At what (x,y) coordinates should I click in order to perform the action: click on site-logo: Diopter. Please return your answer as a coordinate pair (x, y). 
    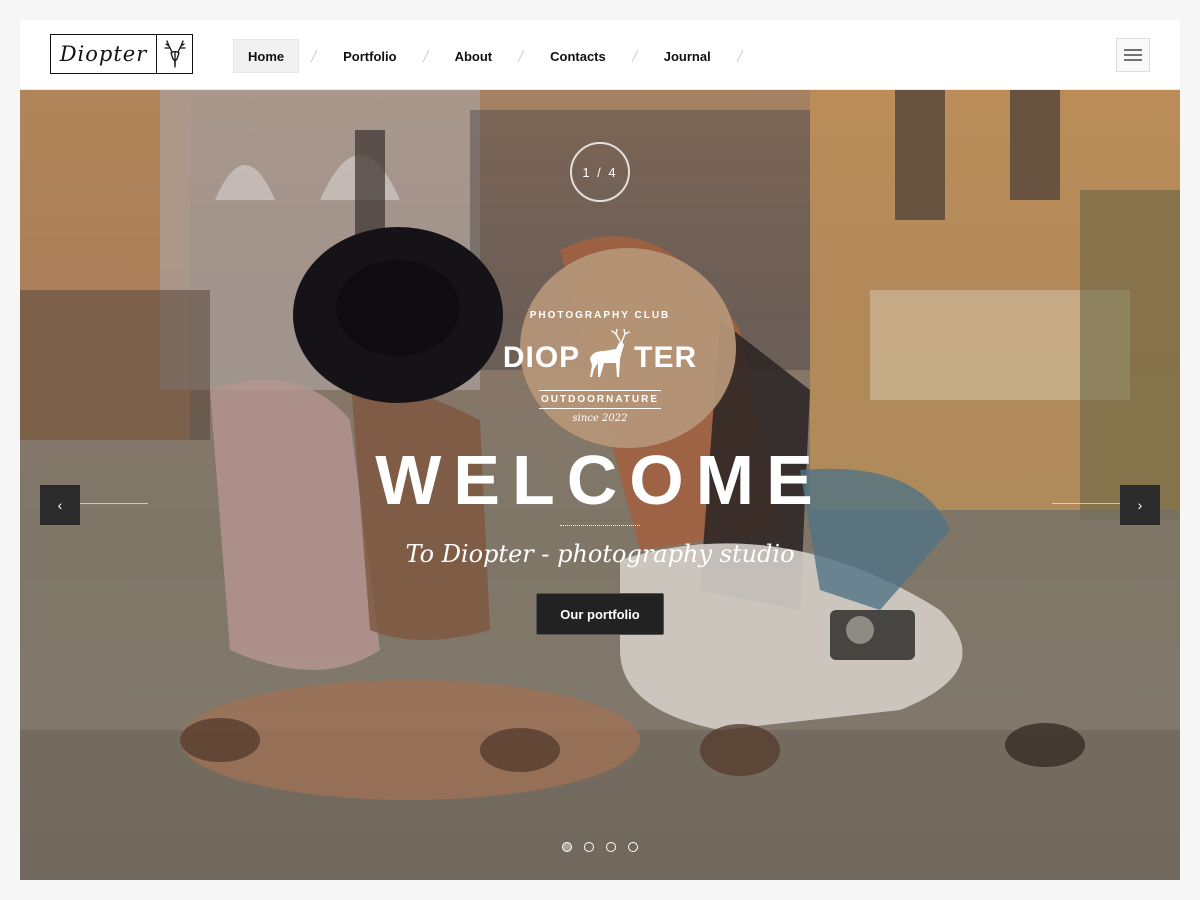
    Looking at the image, I should click on (121, 54).